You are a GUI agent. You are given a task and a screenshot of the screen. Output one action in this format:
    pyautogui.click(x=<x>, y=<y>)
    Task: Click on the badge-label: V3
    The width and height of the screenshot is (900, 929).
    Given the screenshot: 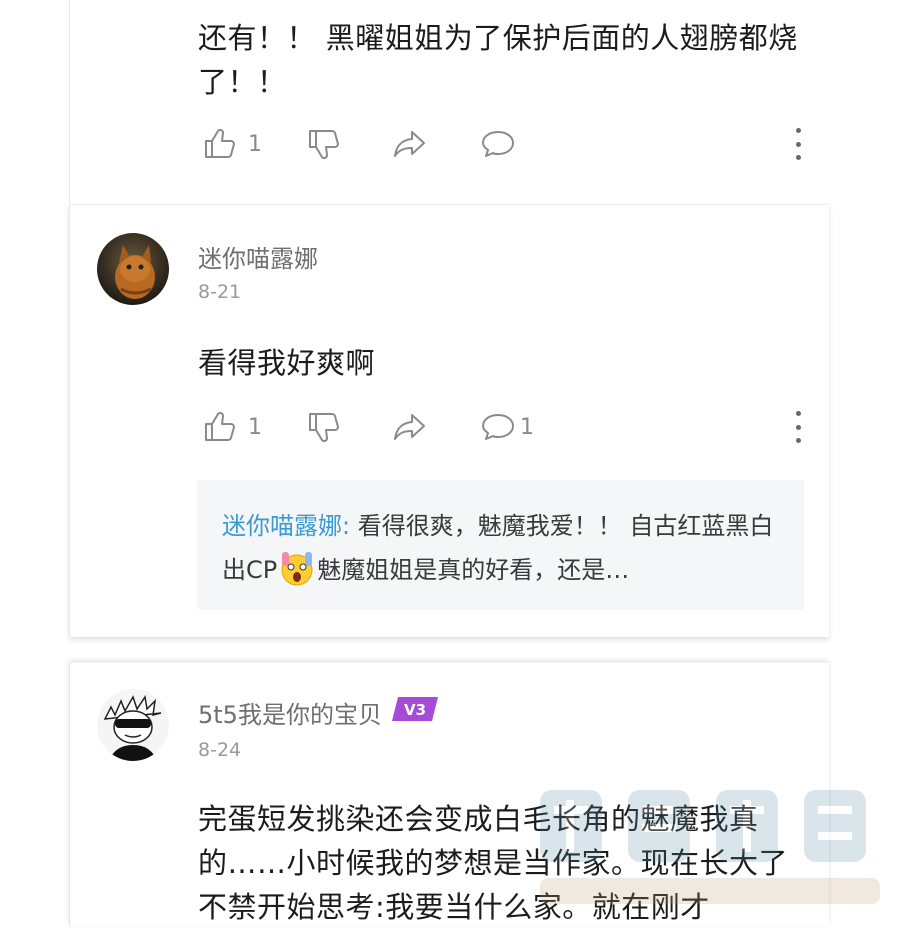 What is the action you would take?
    pyautogui.click(x=415, y=710)
    